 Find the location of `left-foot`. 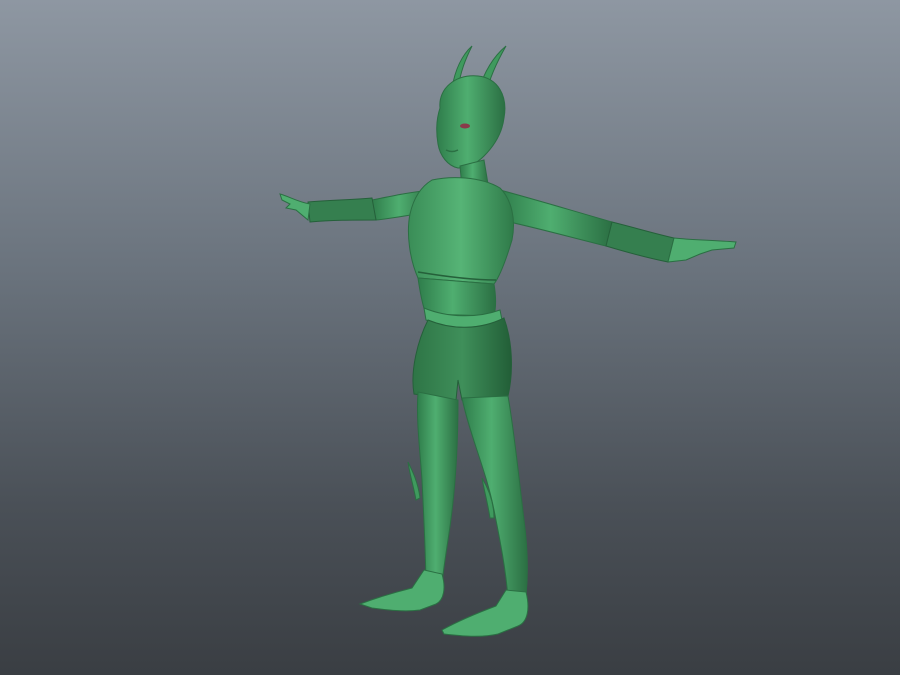

left-foot is located at coordinates (401, 590).